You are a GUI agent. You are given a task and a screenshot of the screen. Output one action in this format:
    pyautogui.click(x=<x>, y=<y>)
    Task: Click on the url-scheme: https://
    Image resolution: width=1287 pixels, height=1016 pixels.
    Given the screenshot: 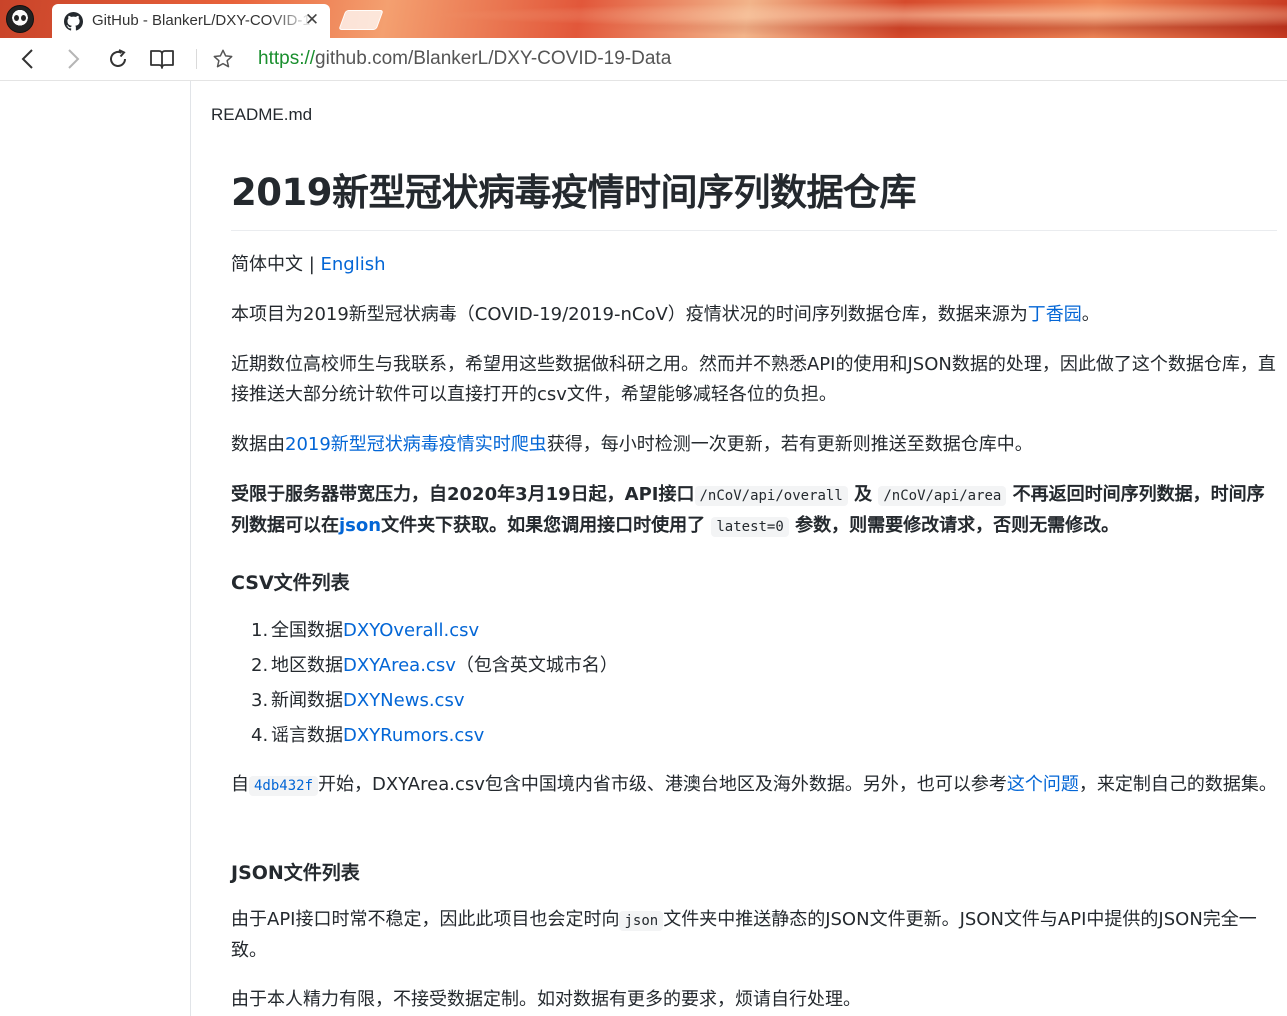 What is the action you would take?
    pyautogui.click(x=287, y=58)
    